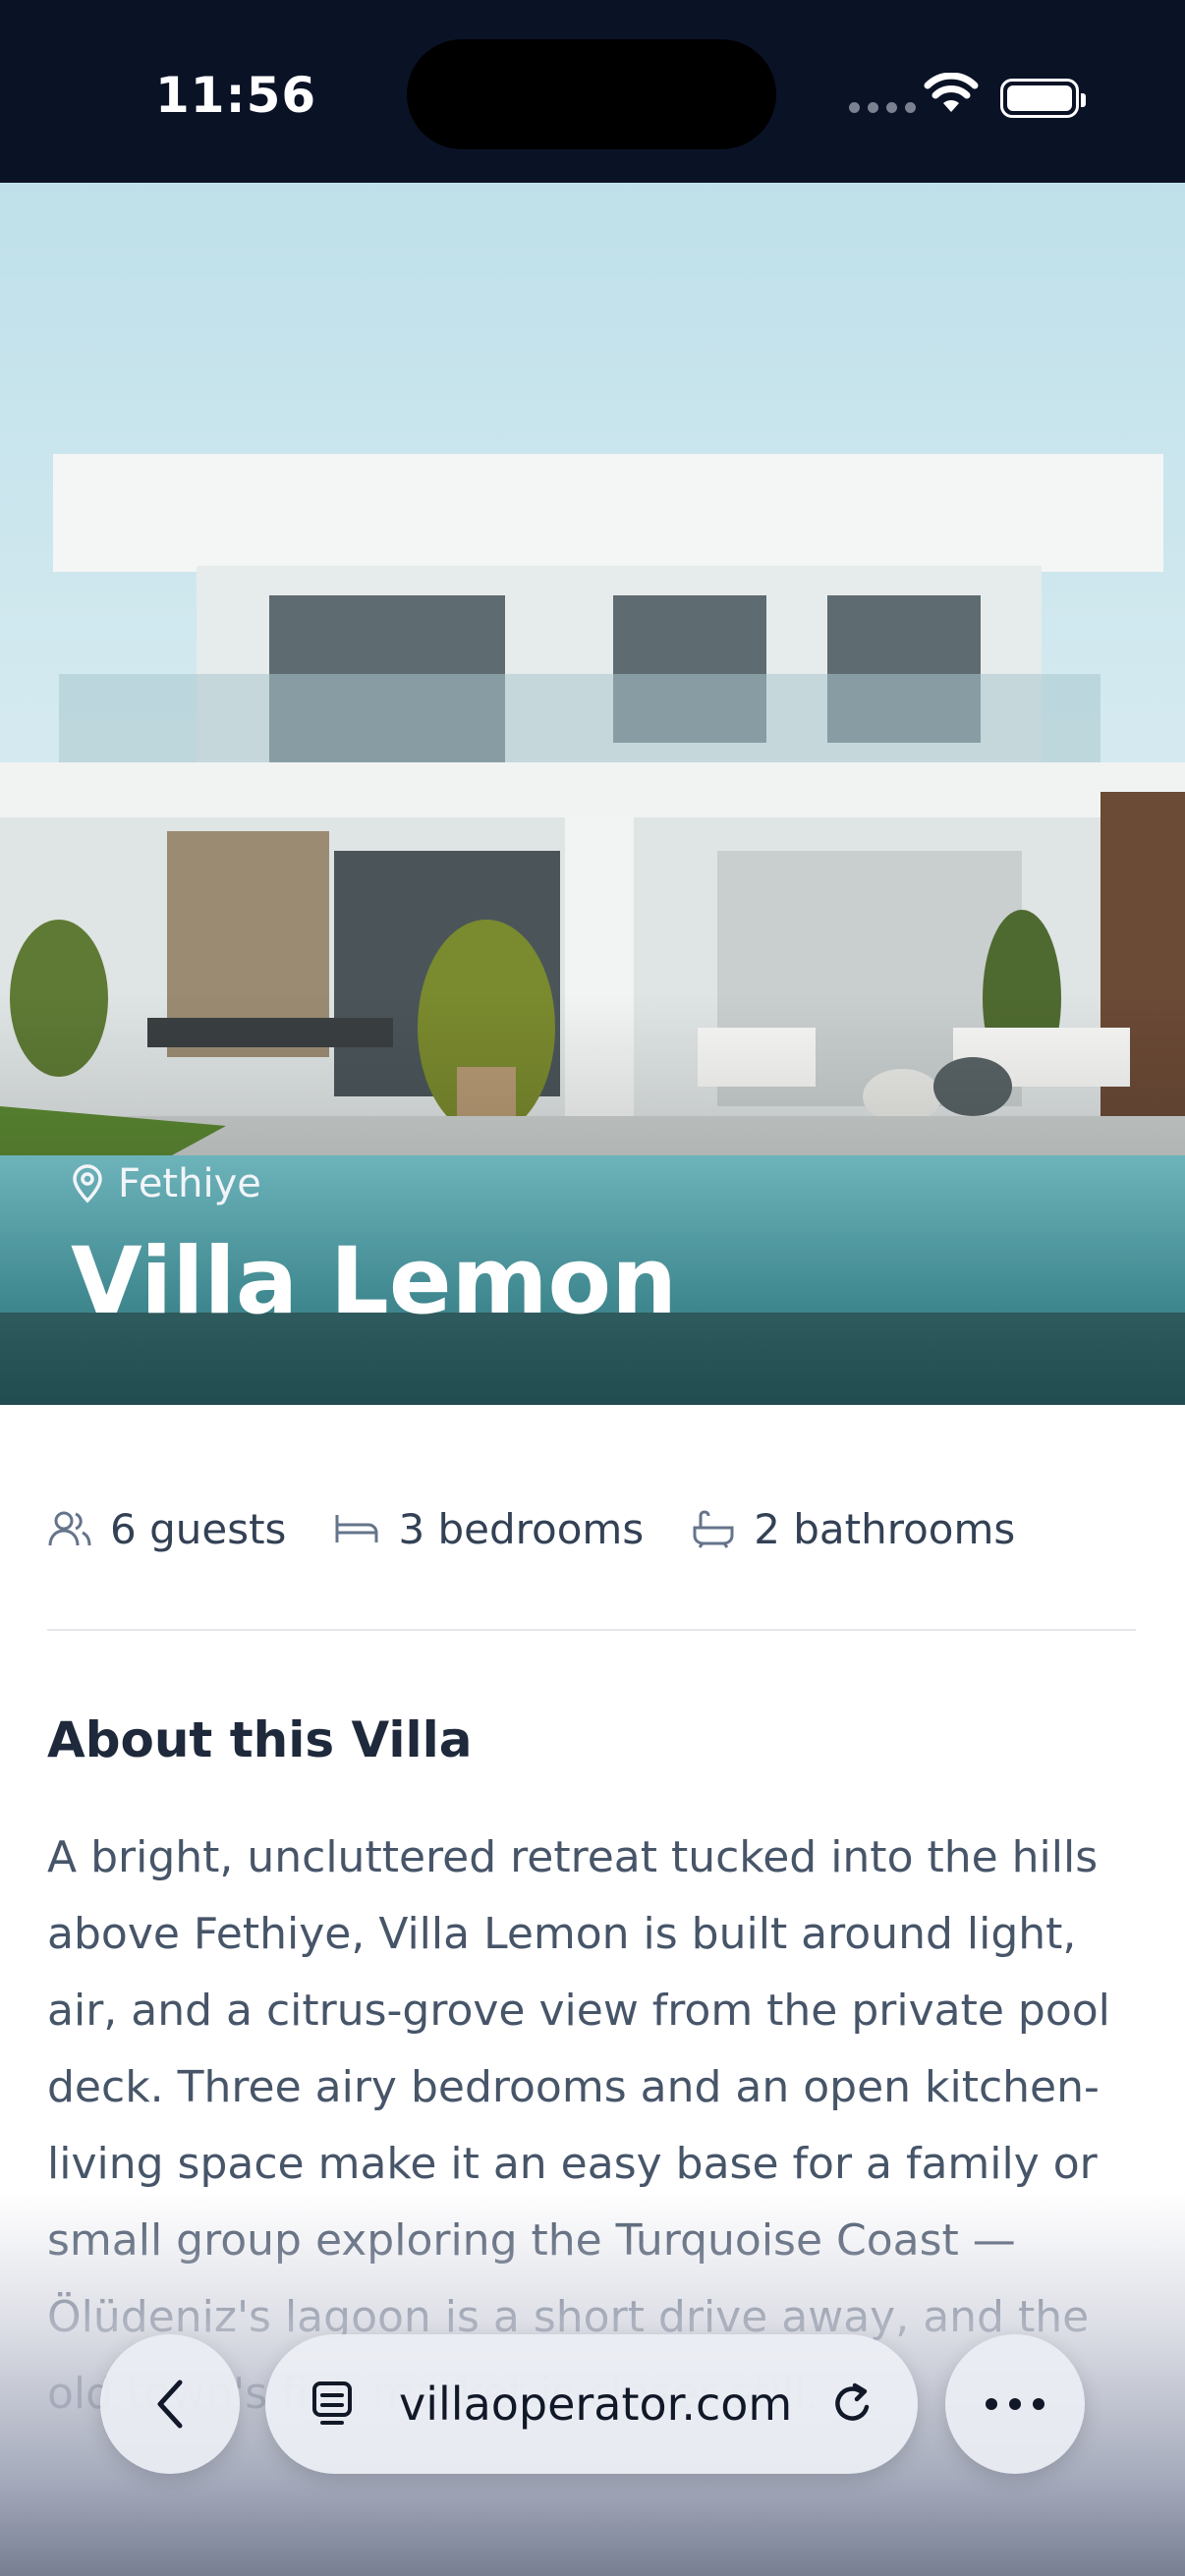  I want to click on location-pin-icon, so click(88, 1184).